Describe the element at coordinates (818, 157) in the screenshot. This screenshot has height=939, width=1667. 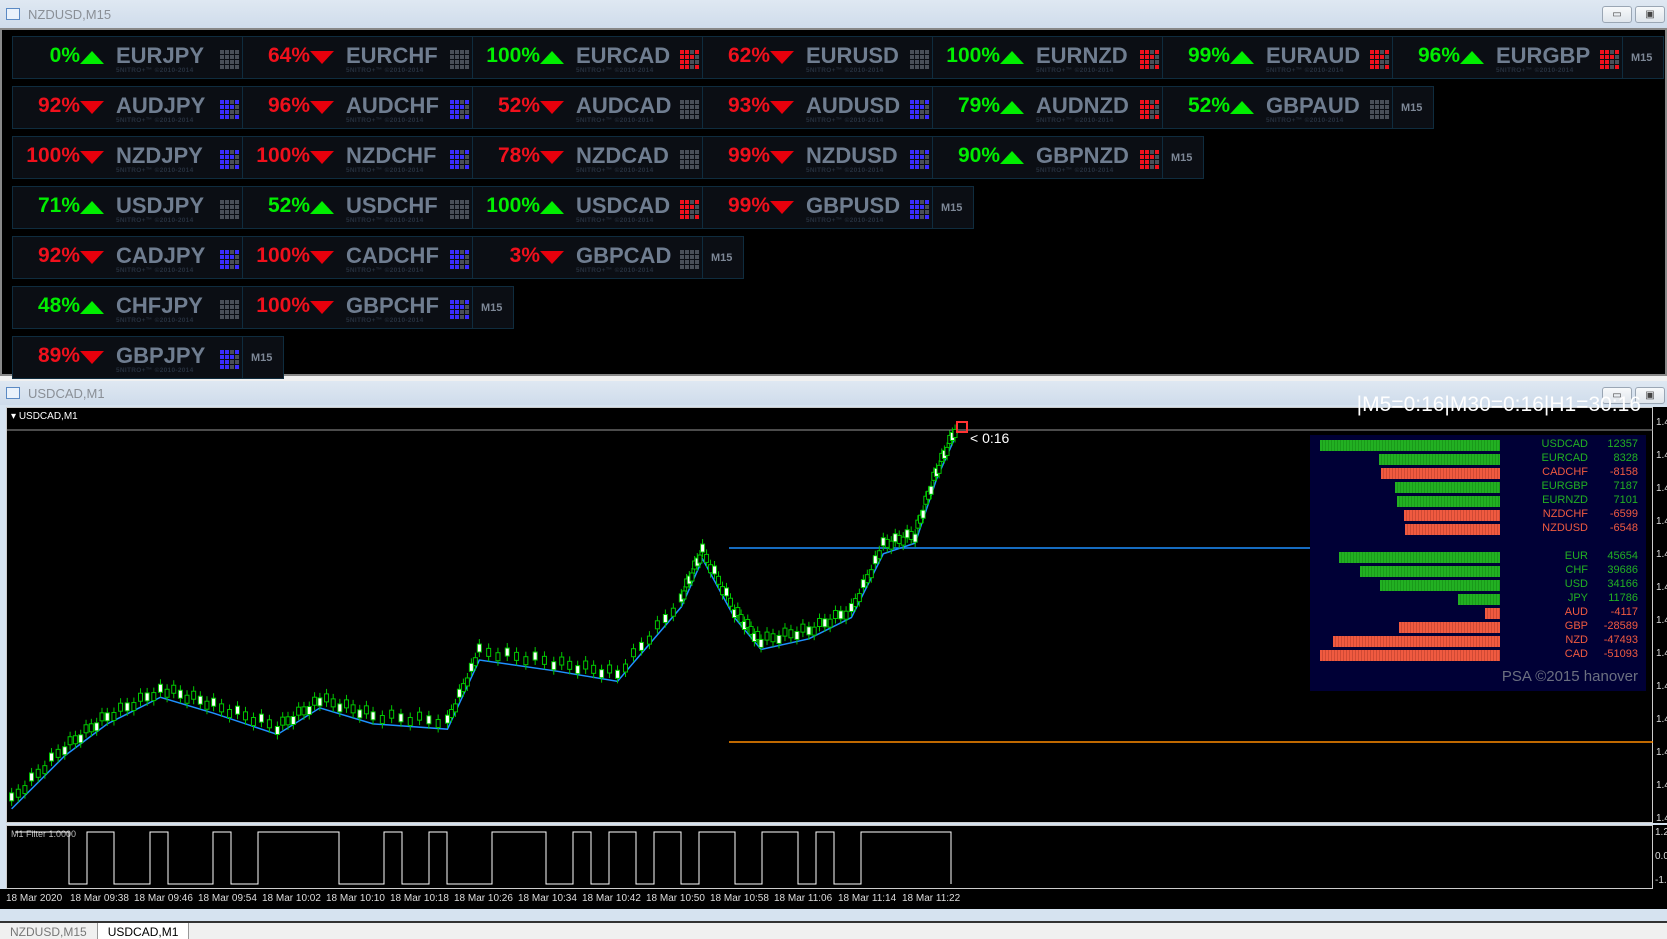
I see `pair-tile: 99% NZDUSD 5NITRO+™ ©2010-2014` at that location.